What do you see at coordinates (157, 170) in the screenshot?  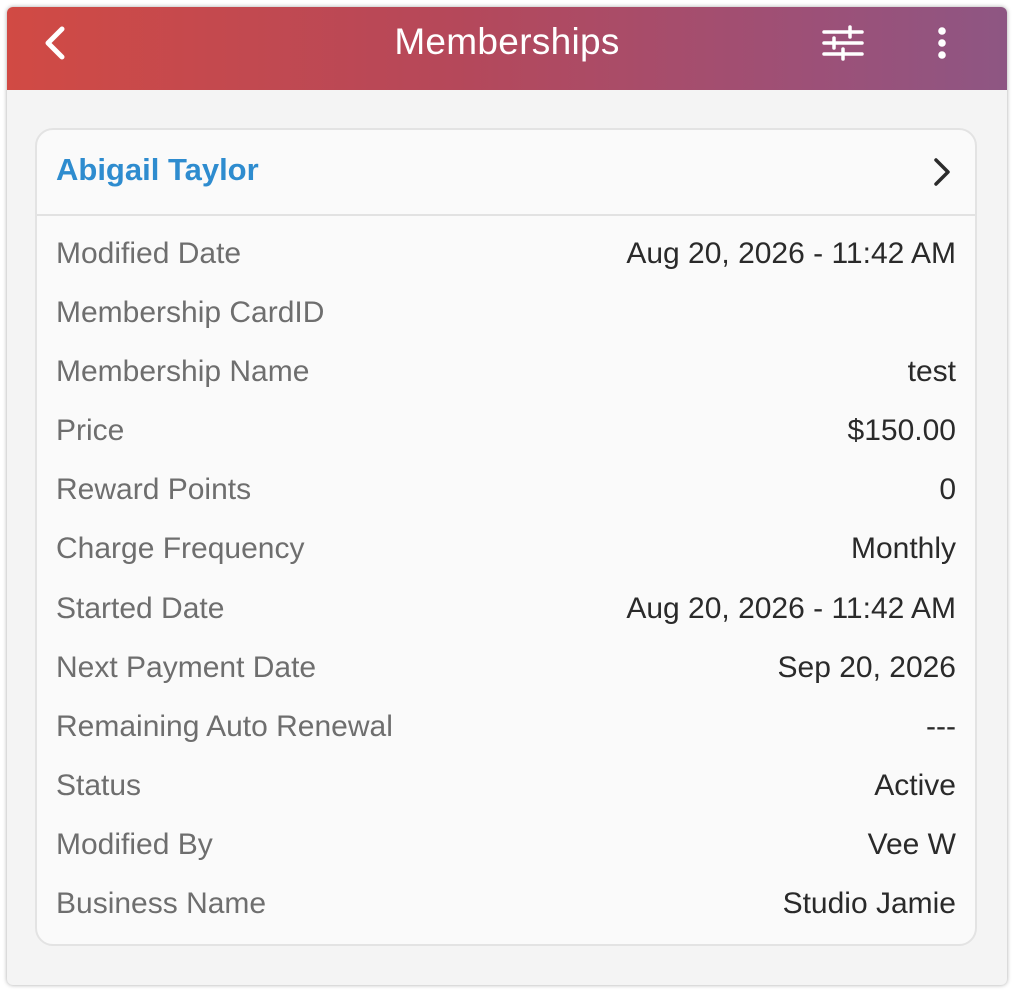 I see `customer-name: Abigail Taylor` at bounding box center [157, 170].